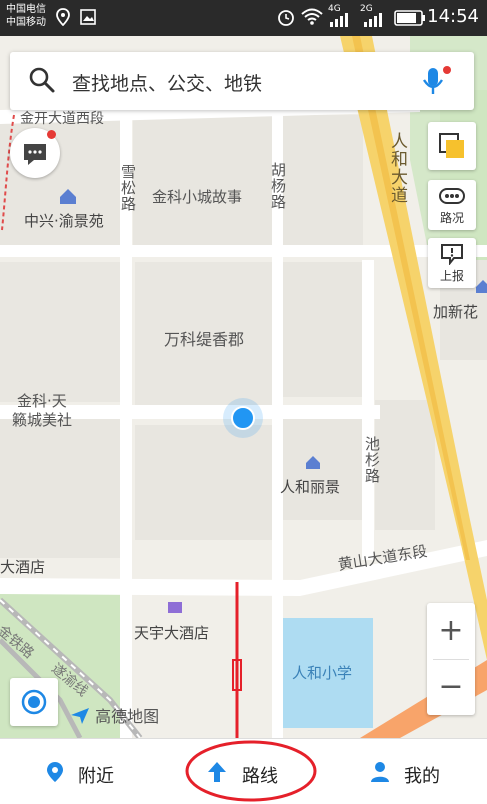 Image resolution: width=487 pixels, height=804 pixels. Describe the element at coordinates (128, 188) in the screenshot. I see `road-label-xuesong: 雪松路` at that location.